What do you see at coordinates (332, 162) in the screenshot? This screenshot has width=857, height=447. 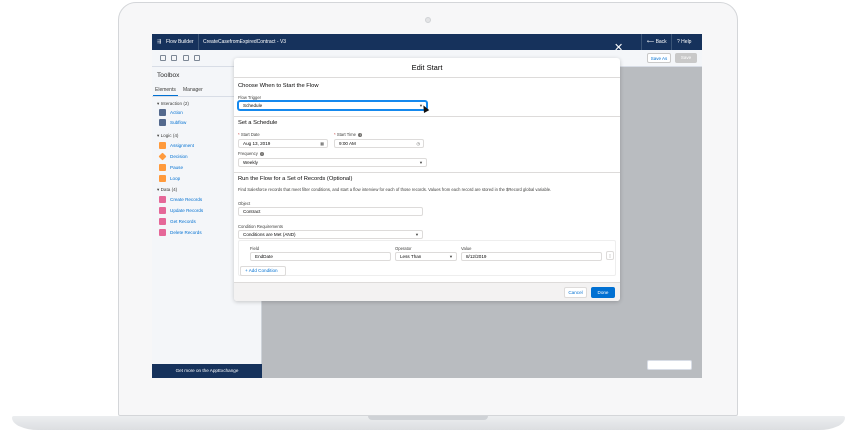 I see `frequency-select: Weekly ▼` at bounding box center [332, 162].